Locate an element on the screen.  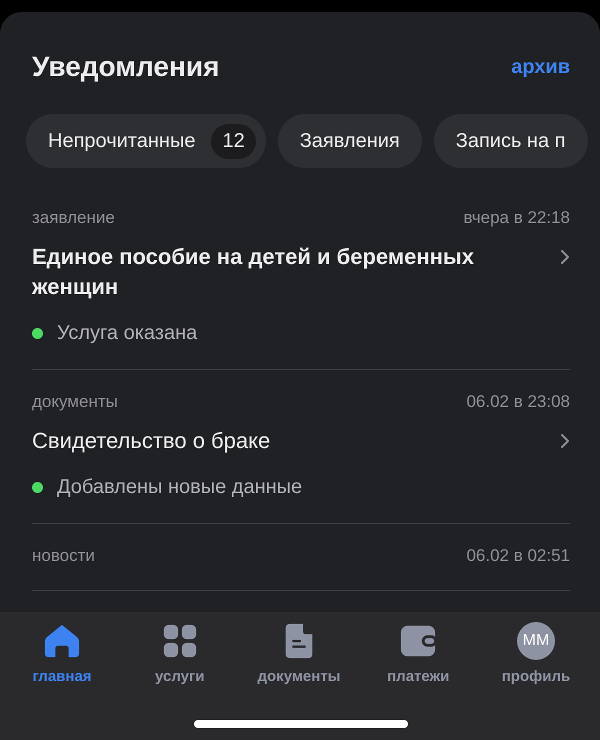
filter-chip: Непрочитанные 12 is located at coordinates (146, 141).